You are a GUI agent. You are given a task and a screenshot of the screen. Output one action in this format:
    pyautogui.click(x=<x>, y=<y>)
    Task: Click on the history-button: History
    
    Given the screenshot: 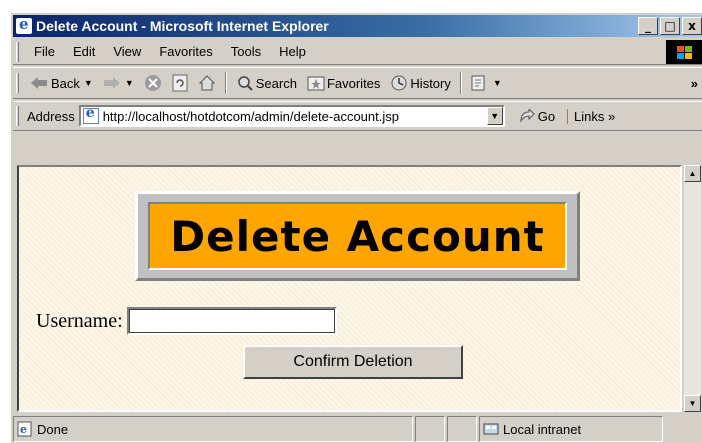 What is the action you would take?
    pyautogui.click(x=420, y=83)
    